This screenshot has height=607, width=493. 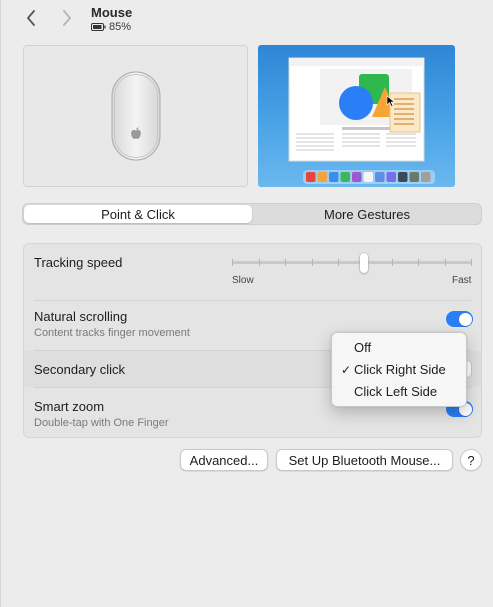 I want to click on mouse-image-panel, so click(x=135, y=116).